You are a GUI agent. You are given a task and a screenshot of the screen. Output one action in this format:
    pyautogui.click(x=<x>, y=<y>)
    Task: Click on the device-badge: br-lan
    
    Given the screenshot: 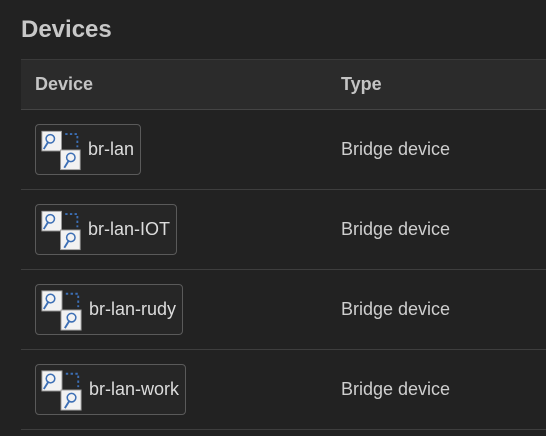 What is the action you would take?
    pyautogui.click(x=88, y=149)
    